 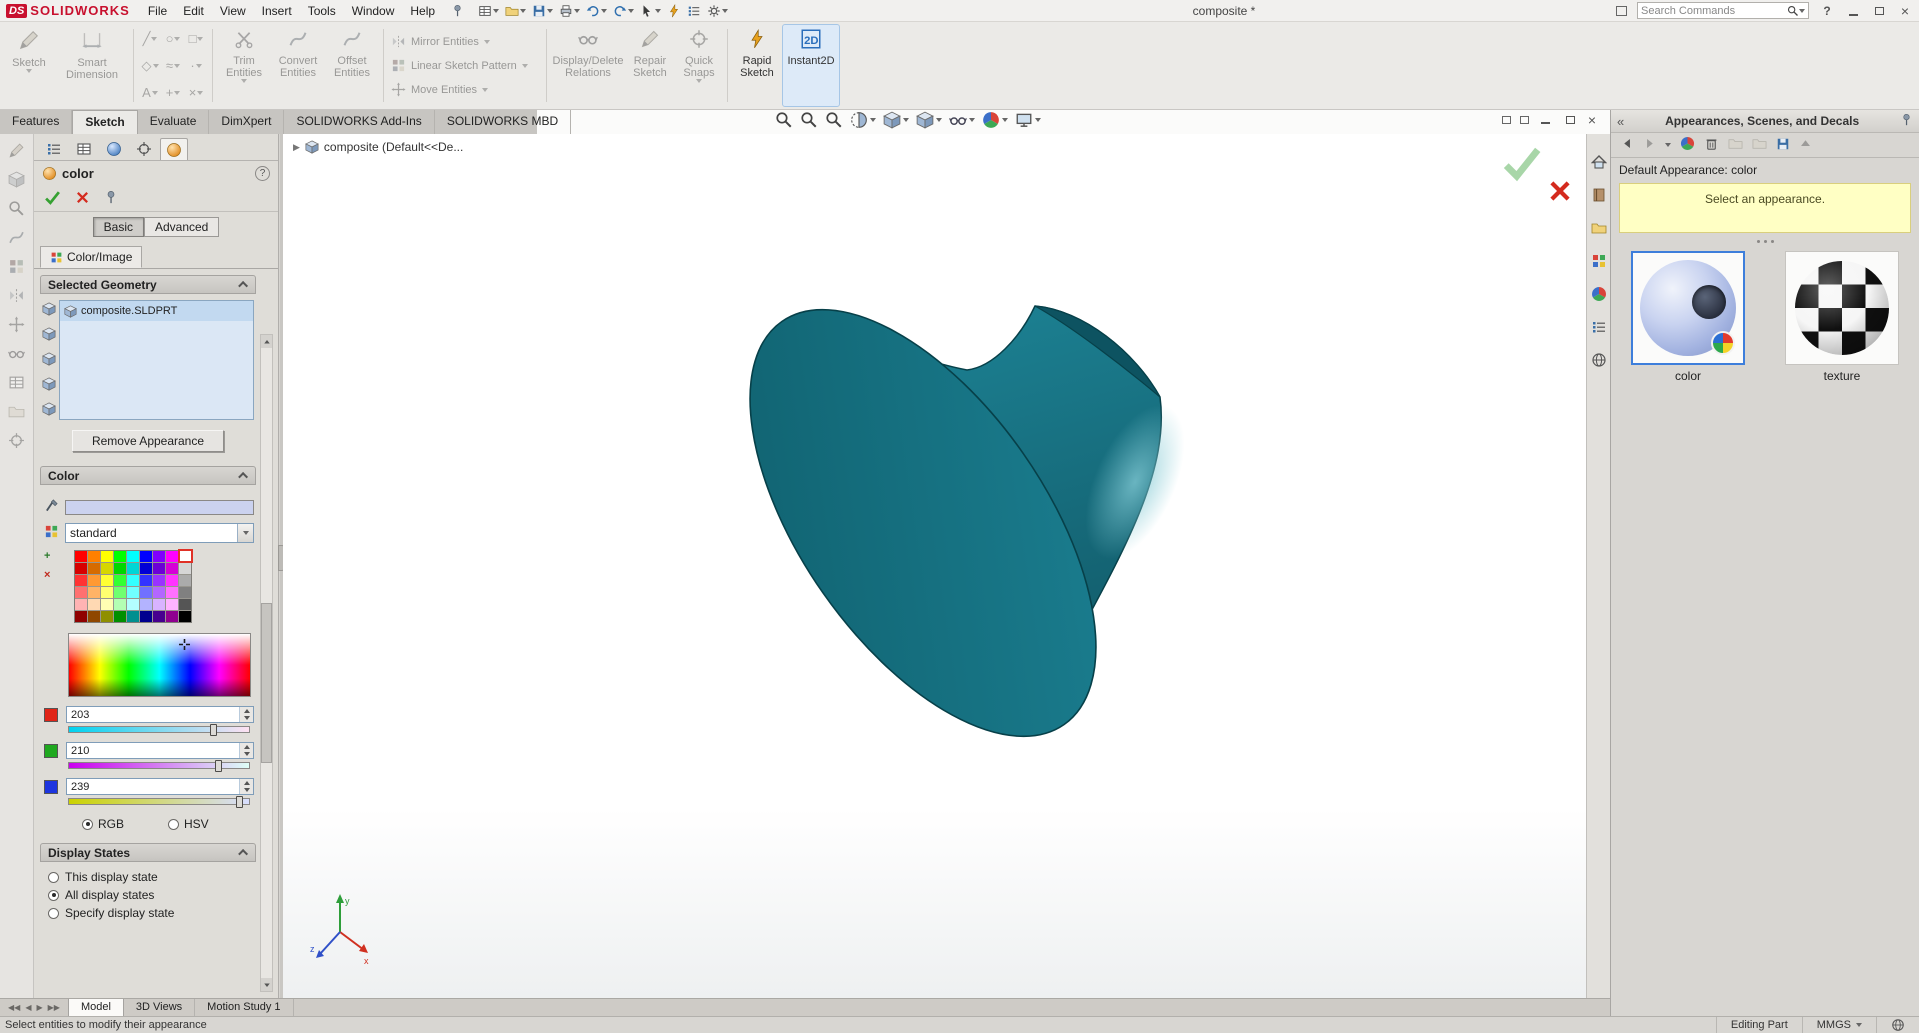 I want to click on sketch-entity-button: A, so click(x=150, y=93).